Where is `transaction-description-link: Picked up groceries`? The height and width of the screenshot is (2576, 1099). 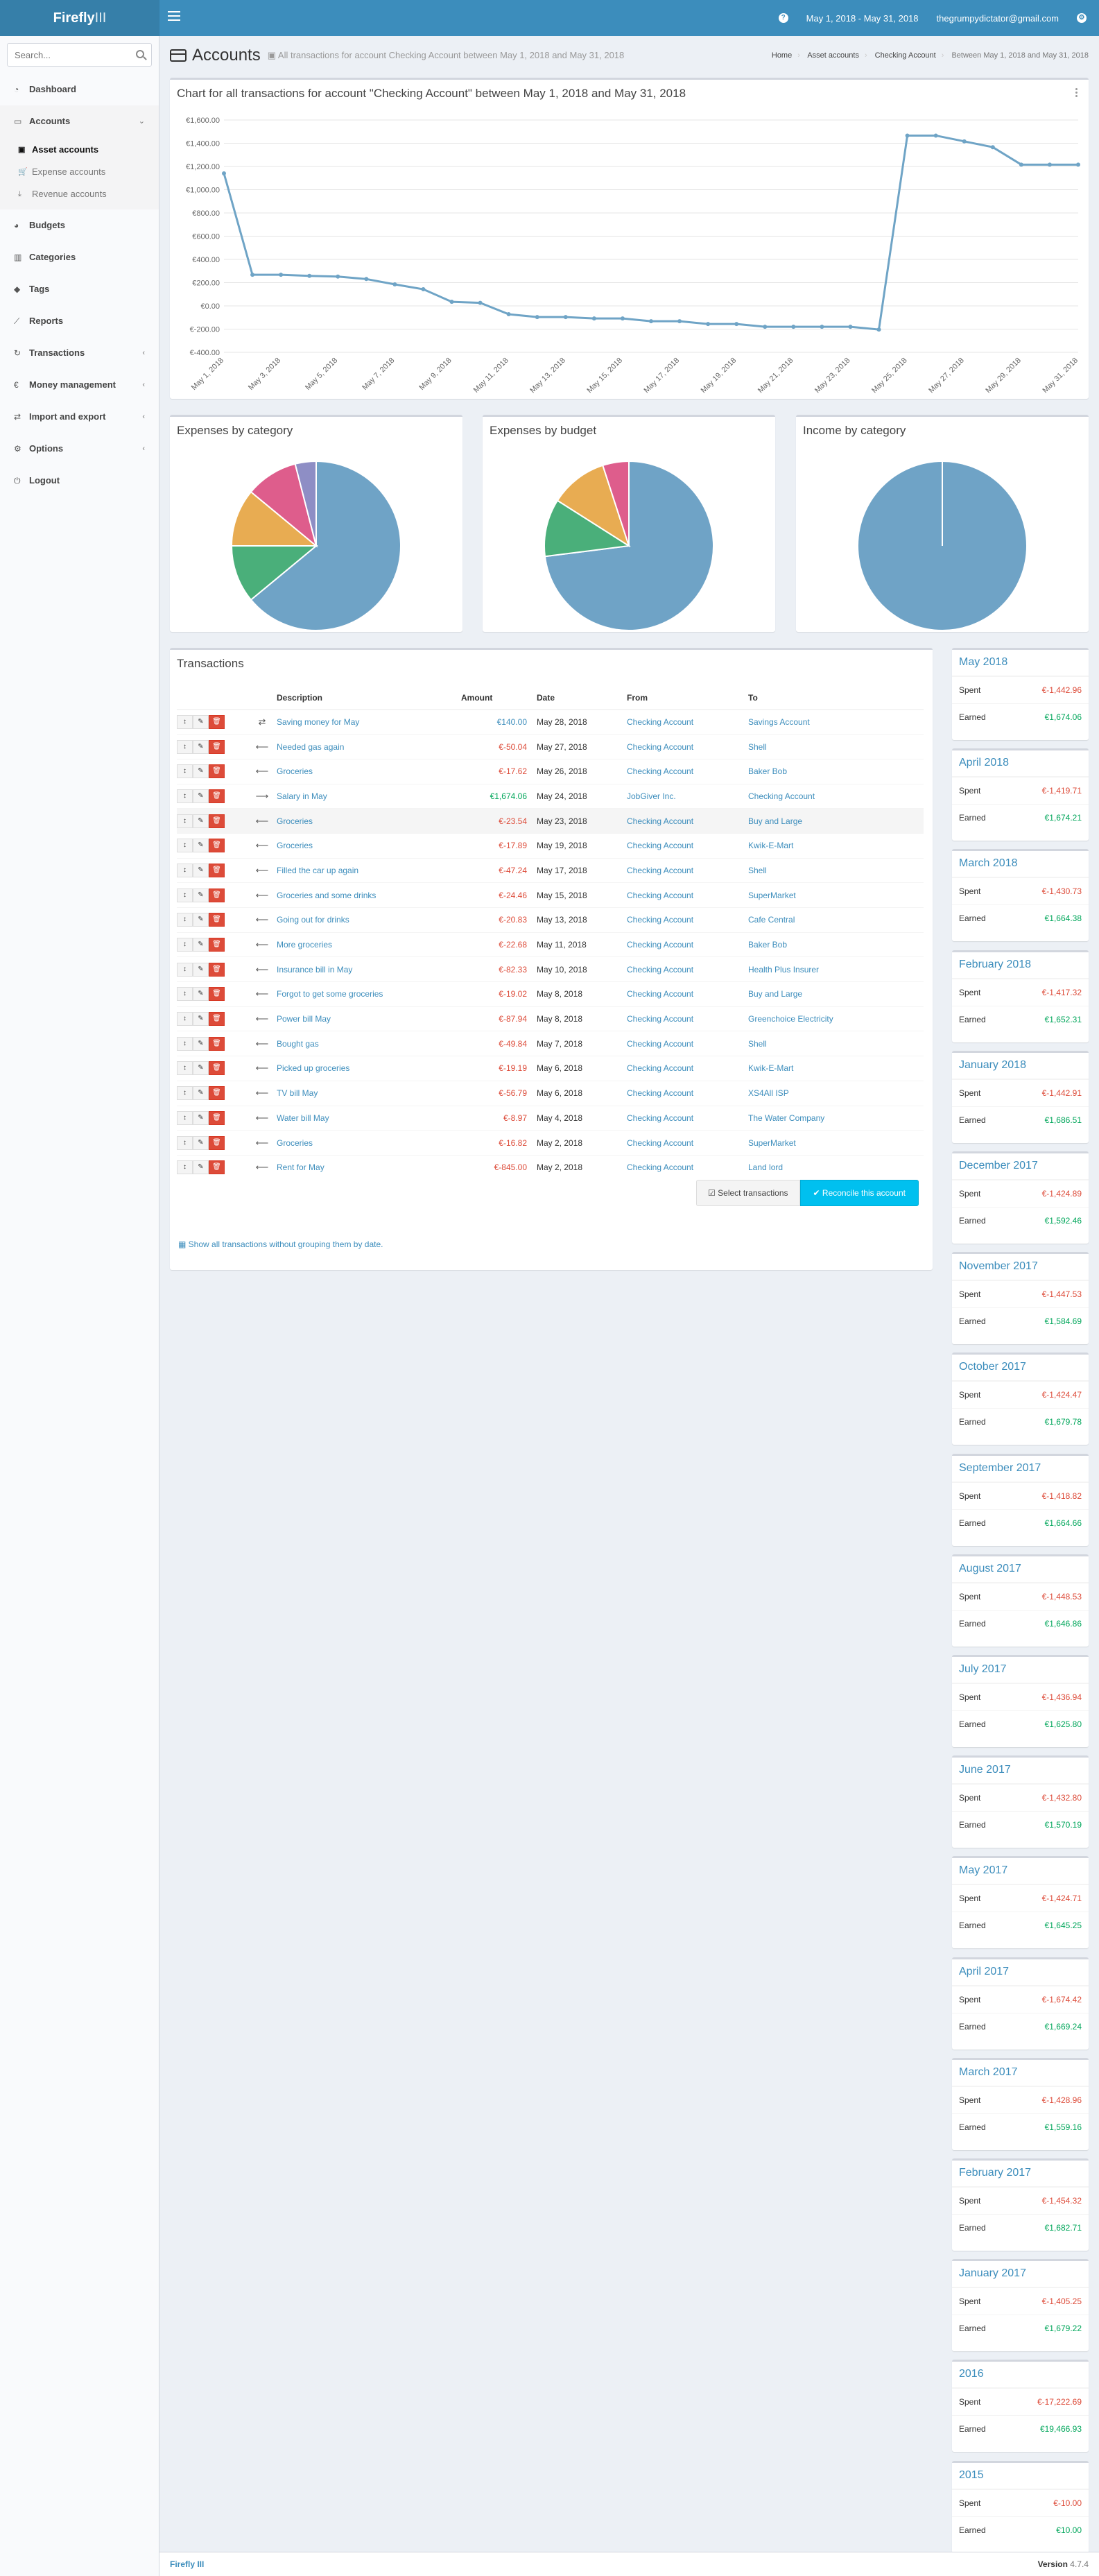
transaction-description-link: Picked up groceries is located at coordinates (313, 1068).